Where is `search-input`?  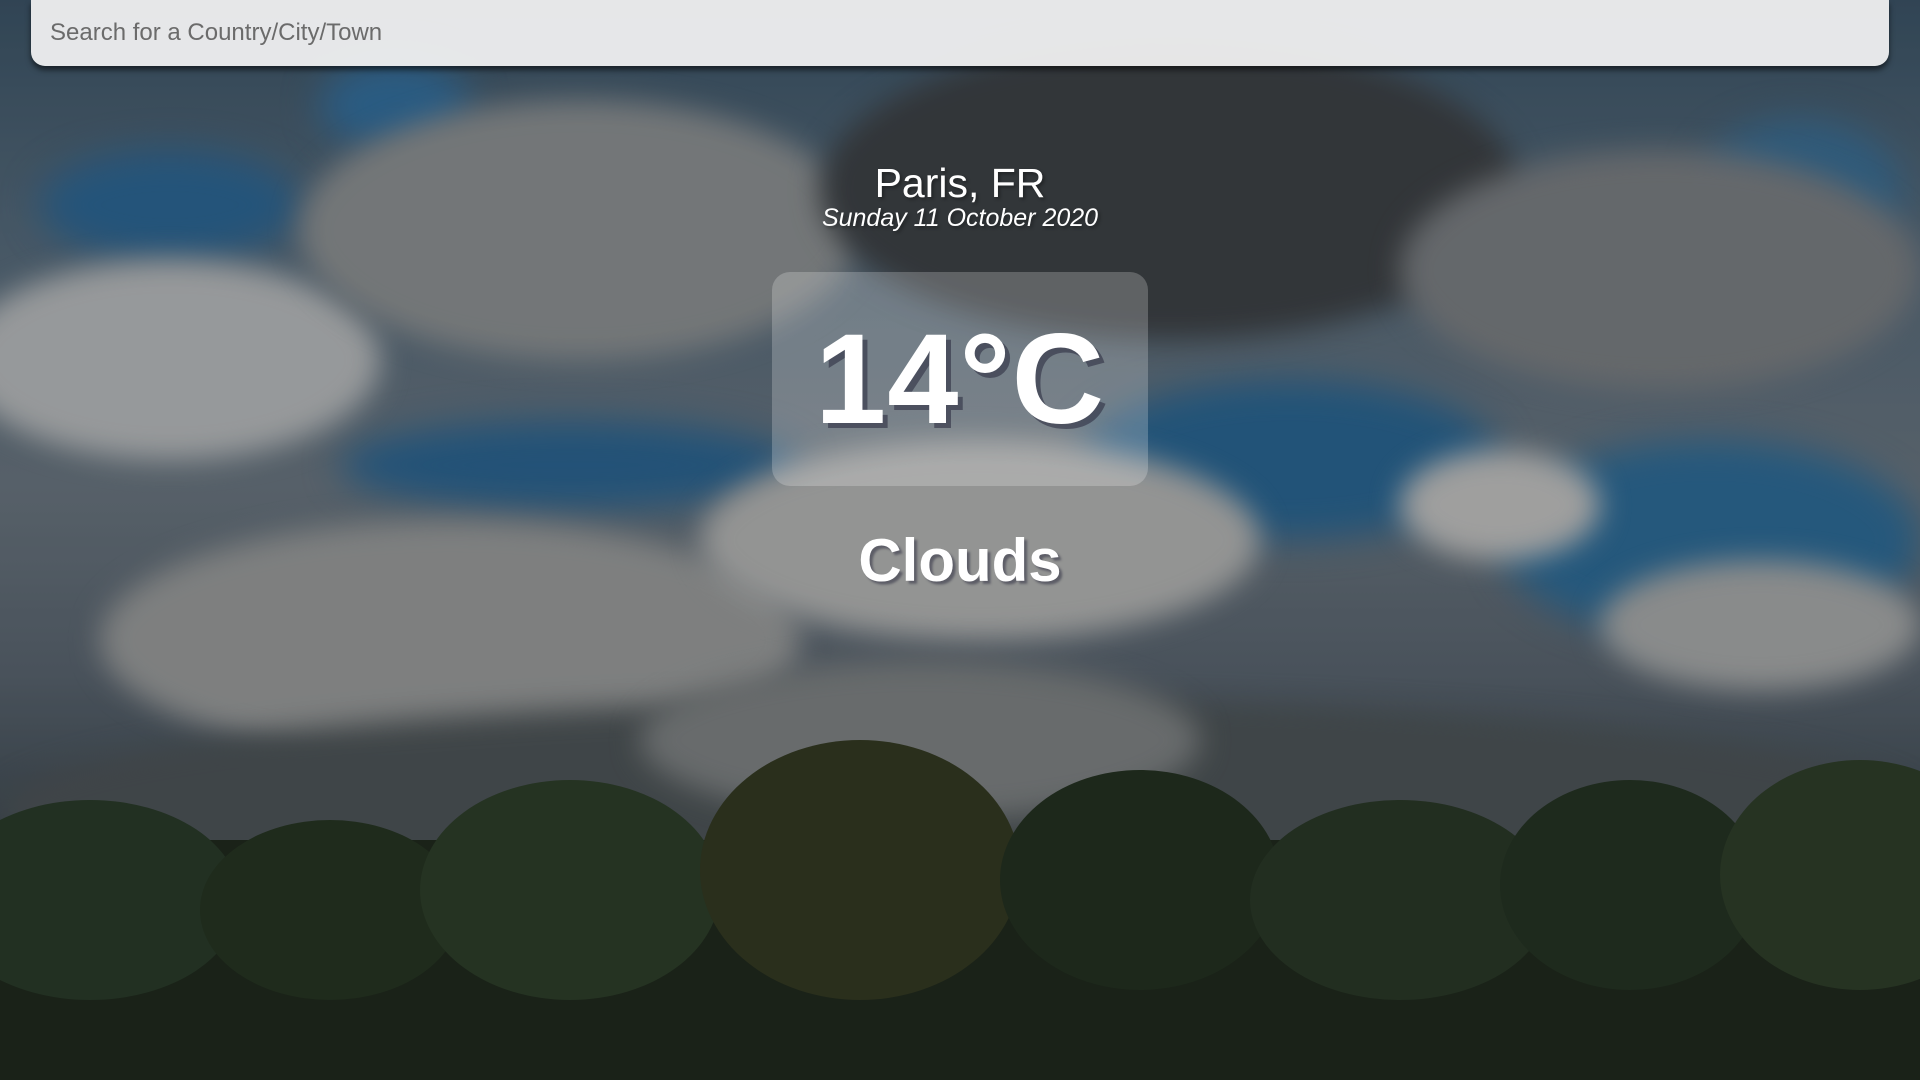
search-input is located at coordinates (960, 33).